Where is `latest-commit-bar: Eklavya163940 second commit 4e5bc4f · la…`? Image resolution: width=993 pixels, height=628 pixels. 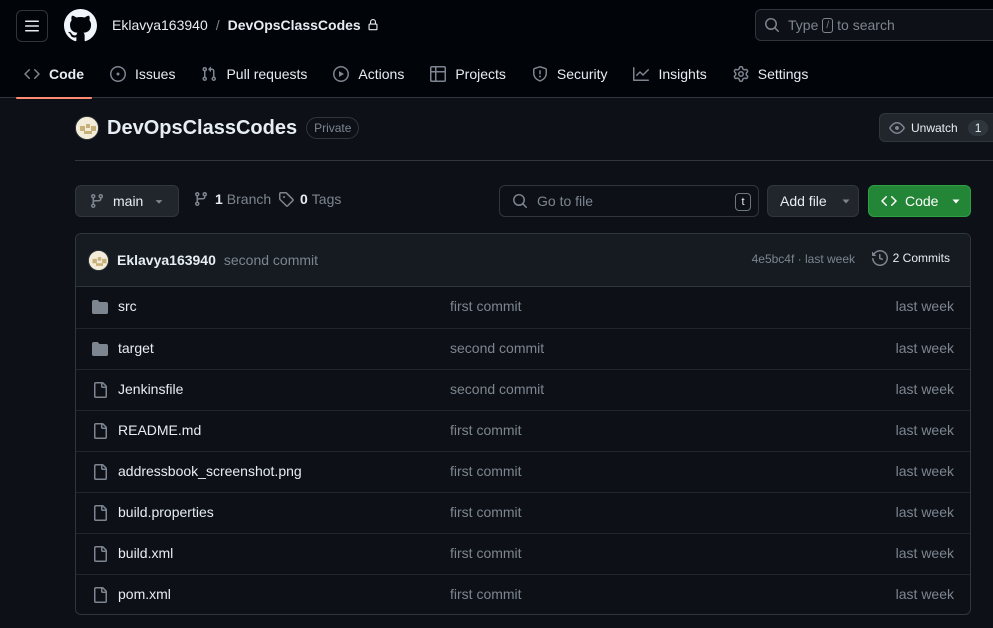 latest-commit-bar: Eklavya163940 second commit 4e5bc4f · la… is located at coordinates (523, 260).